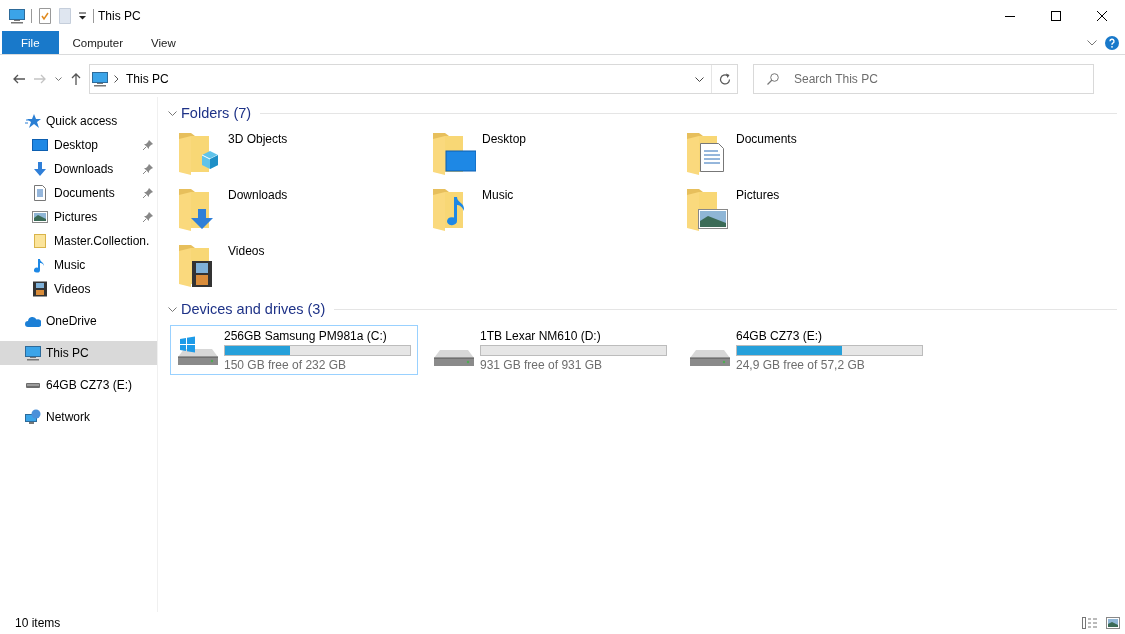 Image resolution: width=1125 pixels, height=634 pixels. What do you see at coordinates (306, 335) in the screenshot?
I see `drive-name: 256GB Samsung PM981a (C:)` at bounding box center [306, 335].